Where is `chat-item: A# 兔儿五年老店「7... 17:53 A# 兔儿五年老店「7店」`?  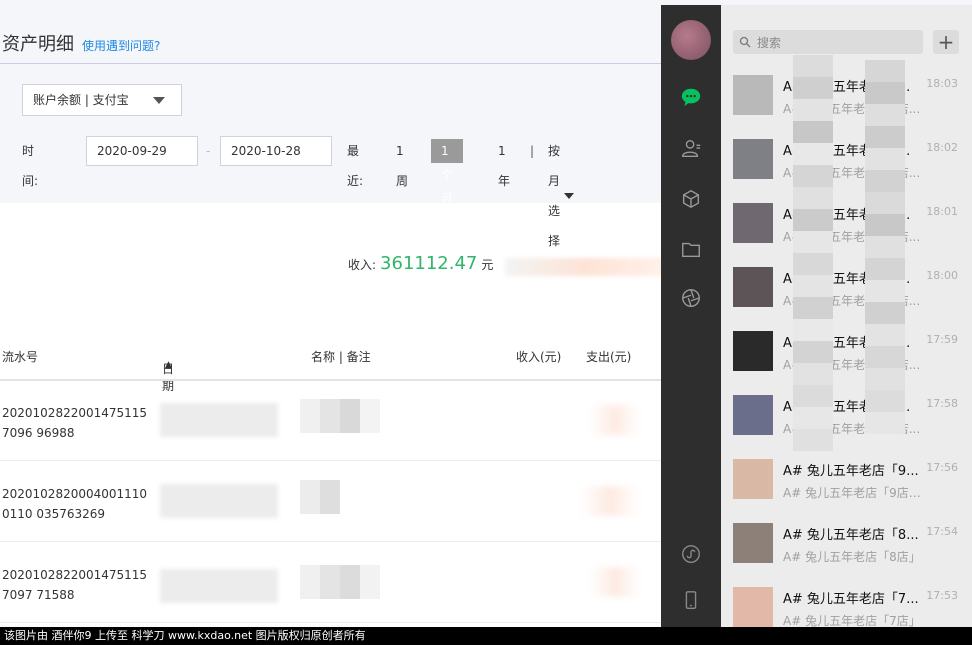 chat-item: A# 兔儿五年老店「7... 17:53 A# 兔儿五年老店「7店」 is located at coordinates (846, 601).